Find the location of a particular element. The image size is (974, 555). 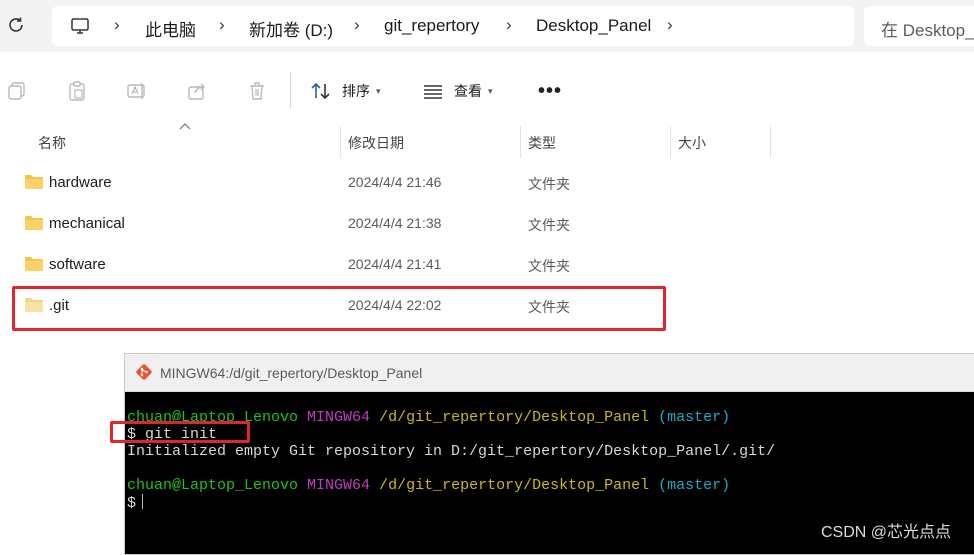

file-row: software 2024/4/4 21:41 文件夹 is located at coordinates (394, 265).